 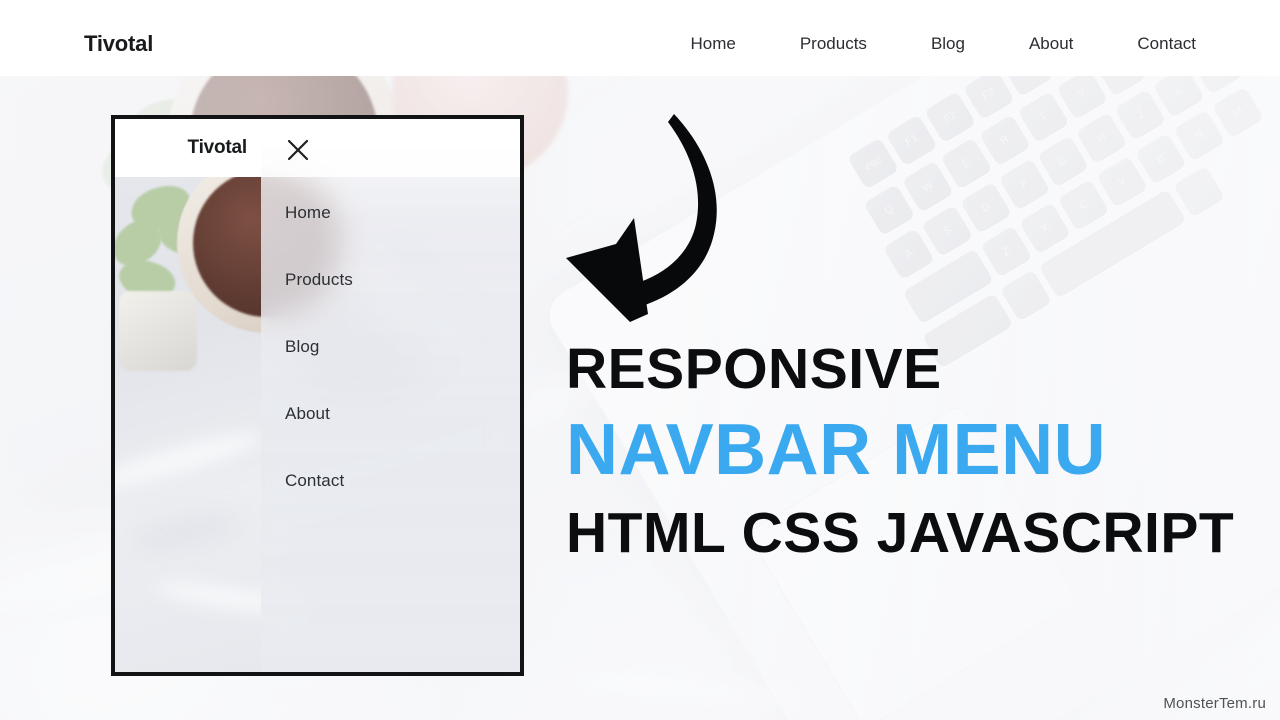 What do you see at coordinates (1166, 44) in the screenshot?
I see `nav-link-contact: Contact` at bounding box center [1166, 44].